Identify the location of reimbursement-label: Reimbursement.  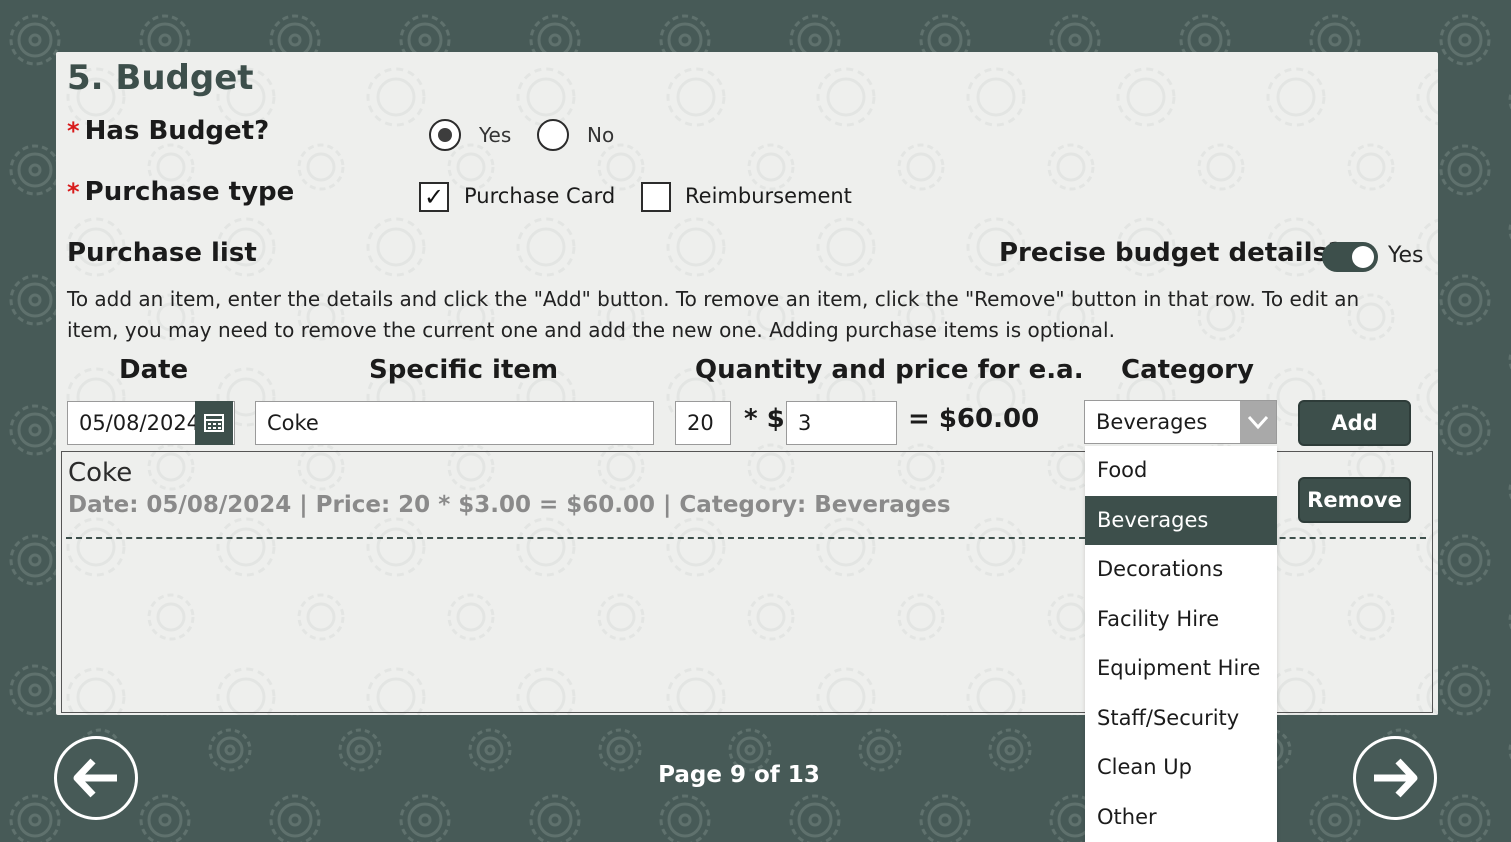
(768, 196).